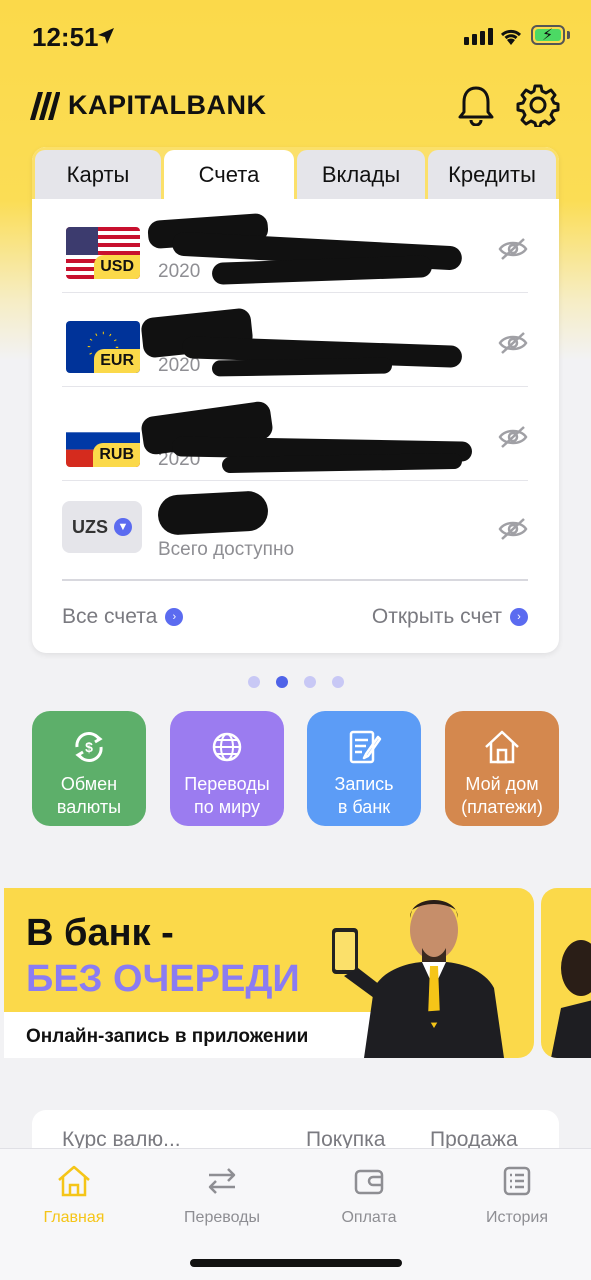 The image size is (591, 1280). Describe the element at coordinates (117, 361) in the screenshot. I see `currency-code: EUR` at that location.